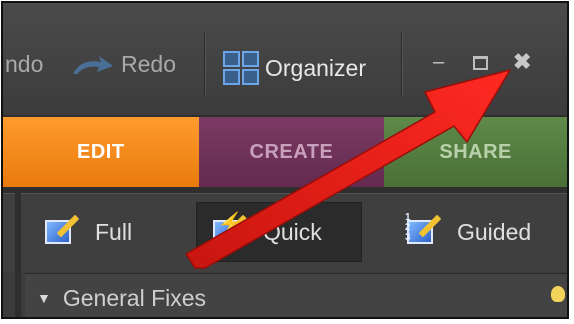  Describe the element at coordinates (296, 295) in the screenshot. I see `general-fixes-section-header: ▼ General Fixes` at that location.